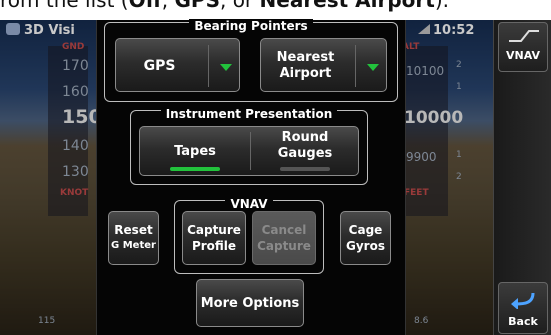 This screenshot has width=551, height=335. Describe the element at coordinates (305, 57) in the screenshot. I see `bearing-pointer-2-line1: Nearest` at that location.